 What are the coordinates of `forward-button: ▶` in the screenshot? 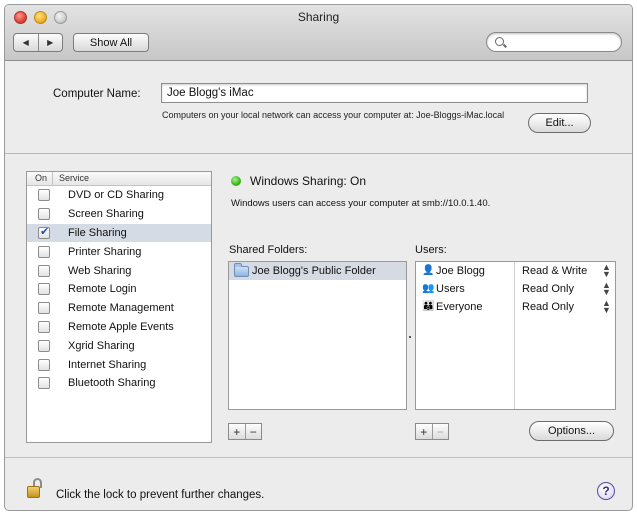 It's located at (51, 42).